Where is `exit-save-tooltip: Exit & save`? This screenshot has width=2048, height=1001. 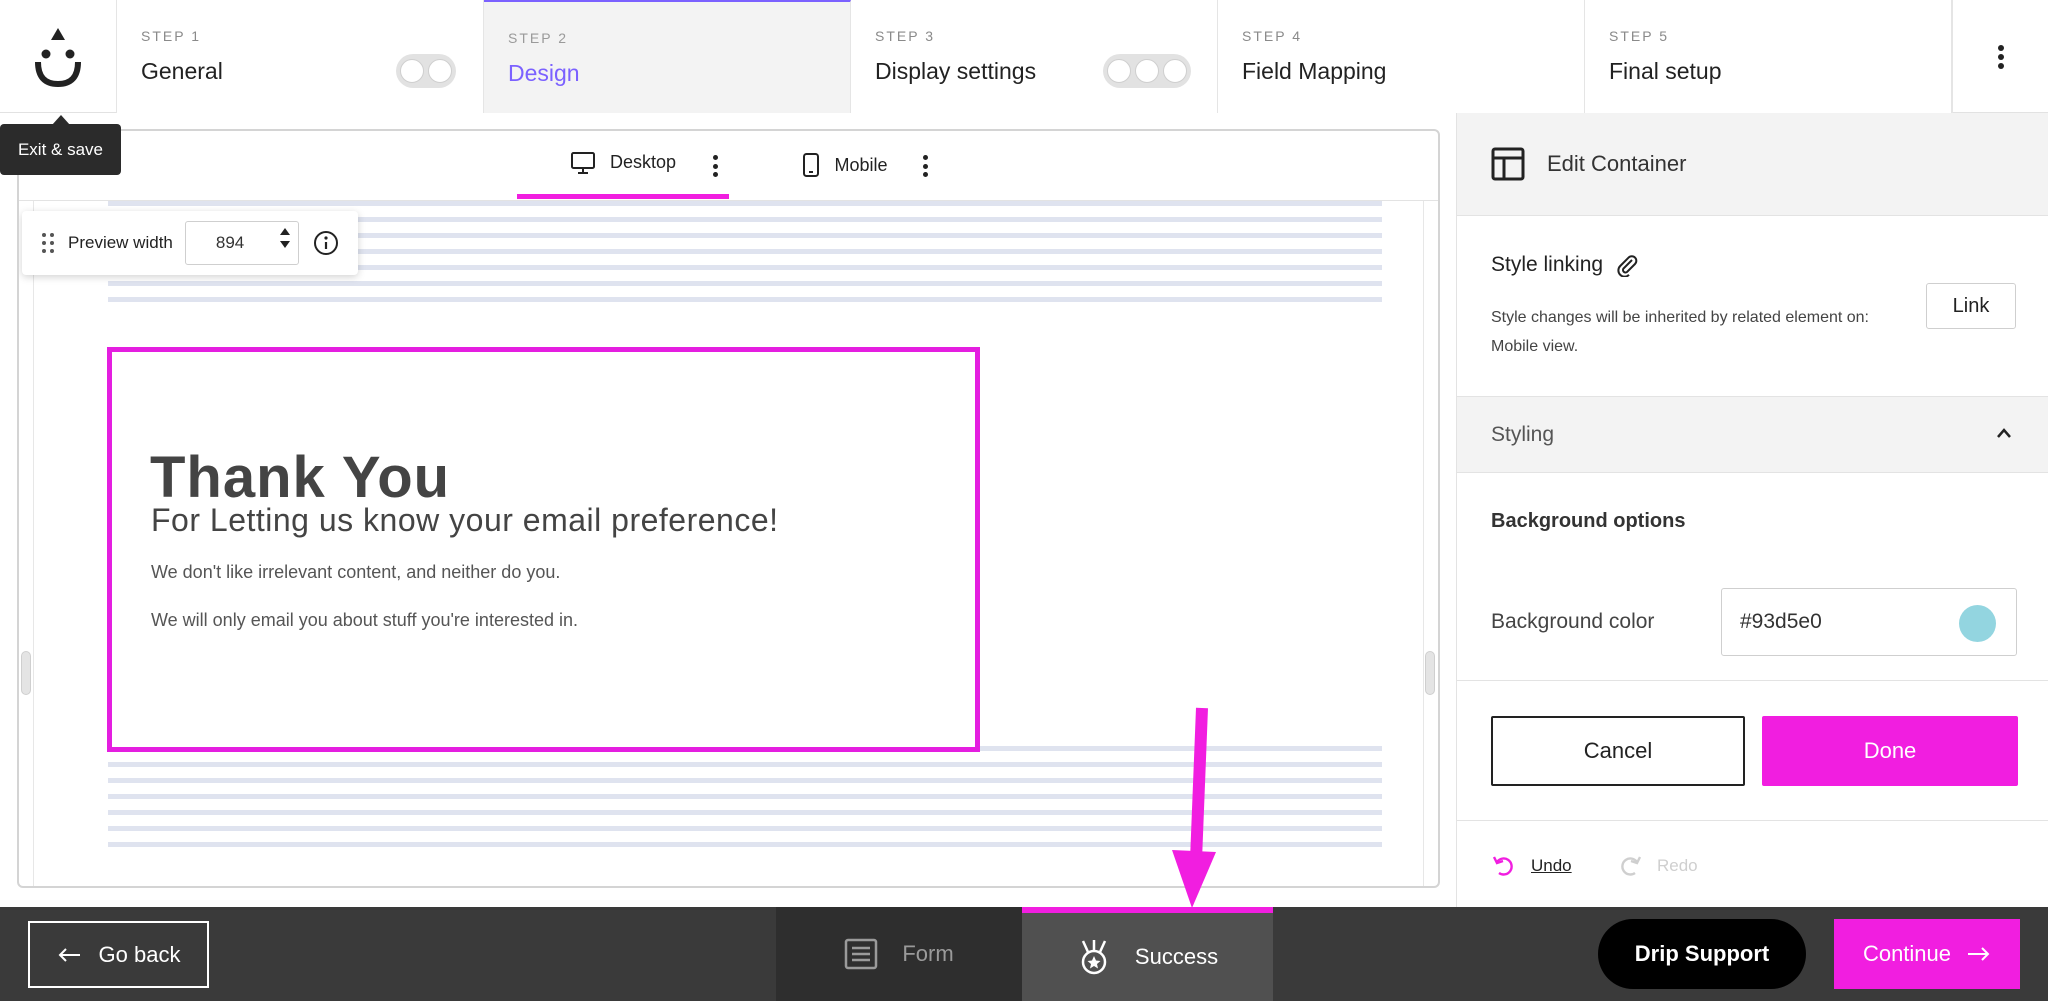 exit-save-tooltip: Exit & save is located at coordinates (60, 149).